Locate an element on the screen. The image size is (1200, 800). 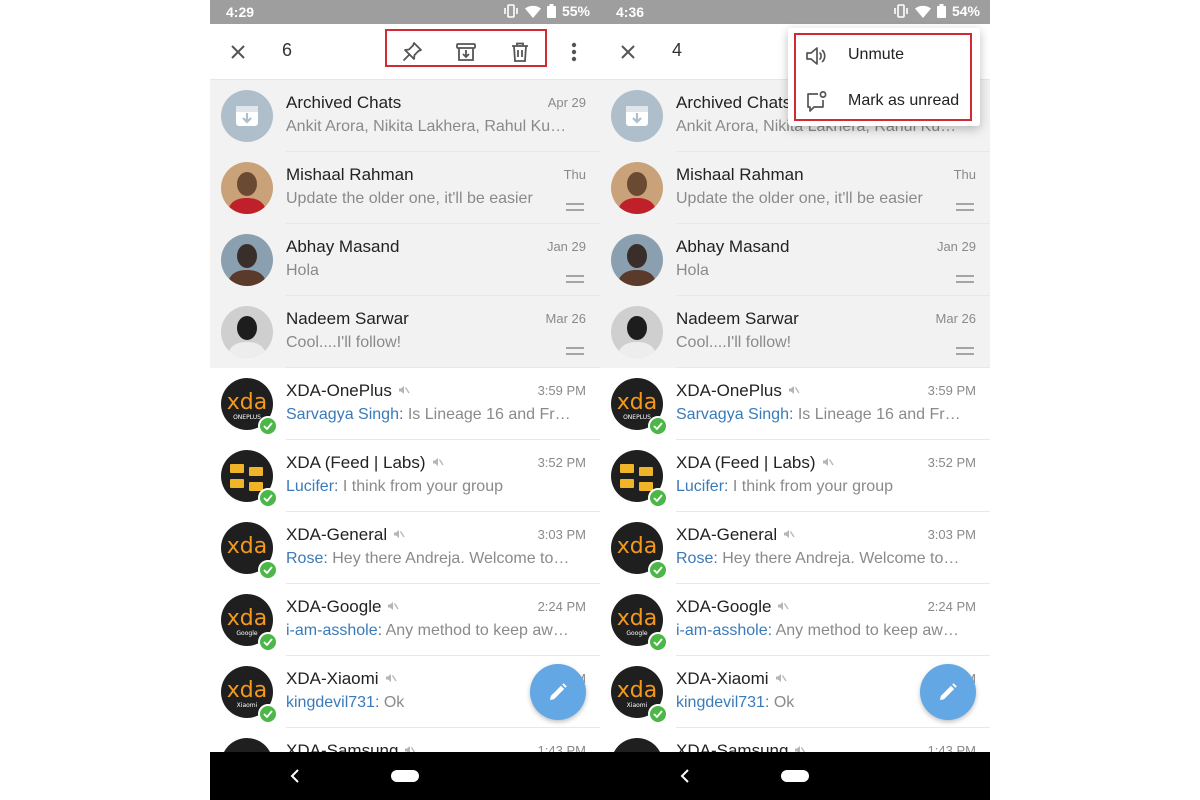
chat-title-wrap: XDA-Samsung is located at coordinates (741, 746).